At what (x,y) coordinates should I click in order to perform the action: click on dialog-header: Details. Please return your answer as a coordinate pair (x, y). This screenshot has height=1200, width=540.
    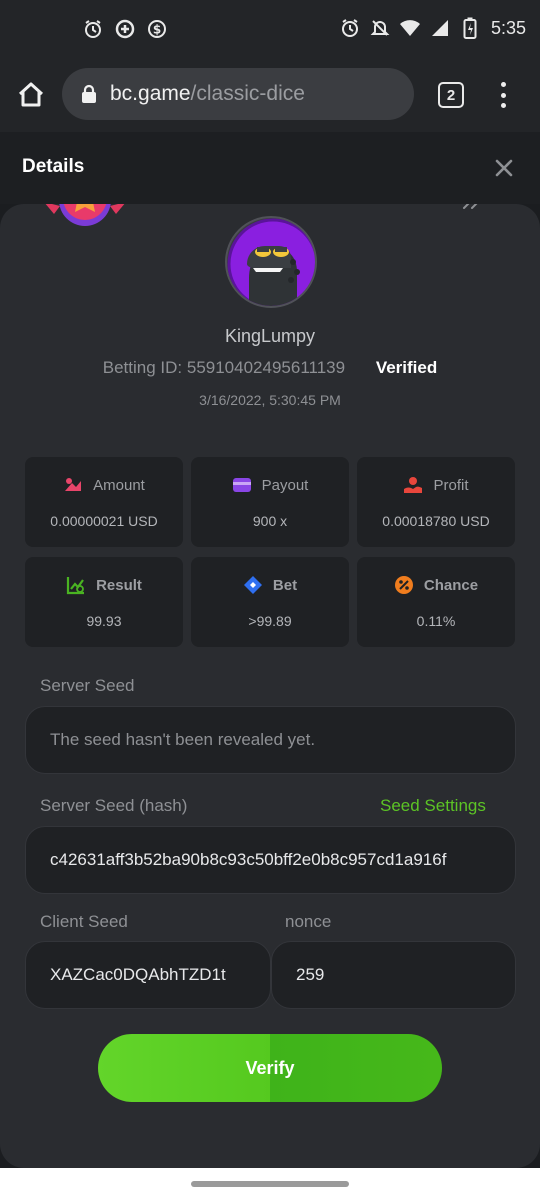
    Looking at the image, I should click on (270, 168).